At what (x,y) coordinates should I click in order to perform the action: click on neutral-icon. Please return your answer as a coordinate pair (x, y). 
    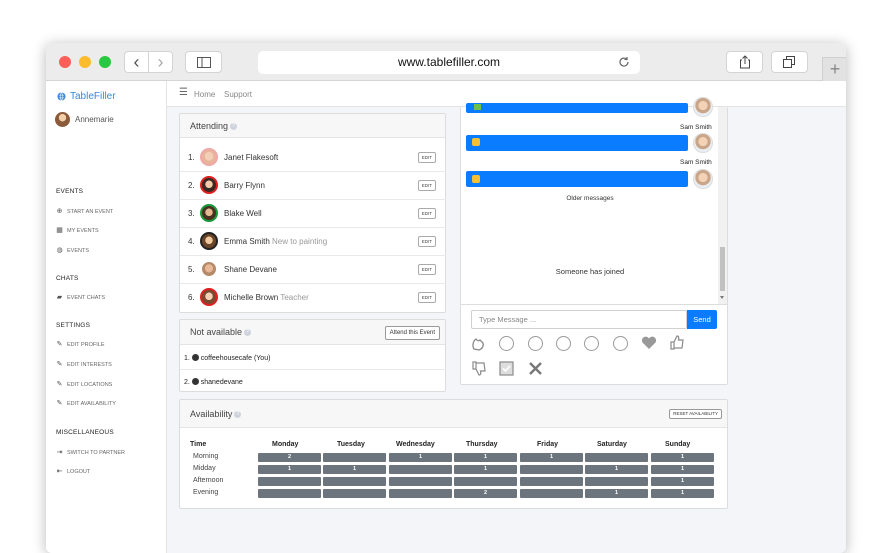
    Looking at the image, I should click on (620, 343).